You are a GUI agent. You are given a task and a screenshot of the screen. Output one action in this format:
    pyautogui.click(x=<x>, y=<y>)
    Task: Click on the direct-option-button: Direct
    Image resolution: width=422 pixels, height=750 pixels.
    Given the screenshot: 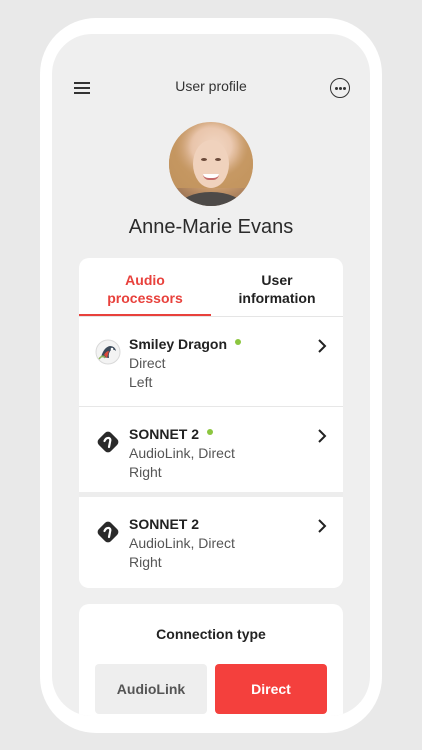 What is the action you would take?
    pyautogui.click(x=271, y=689)
    